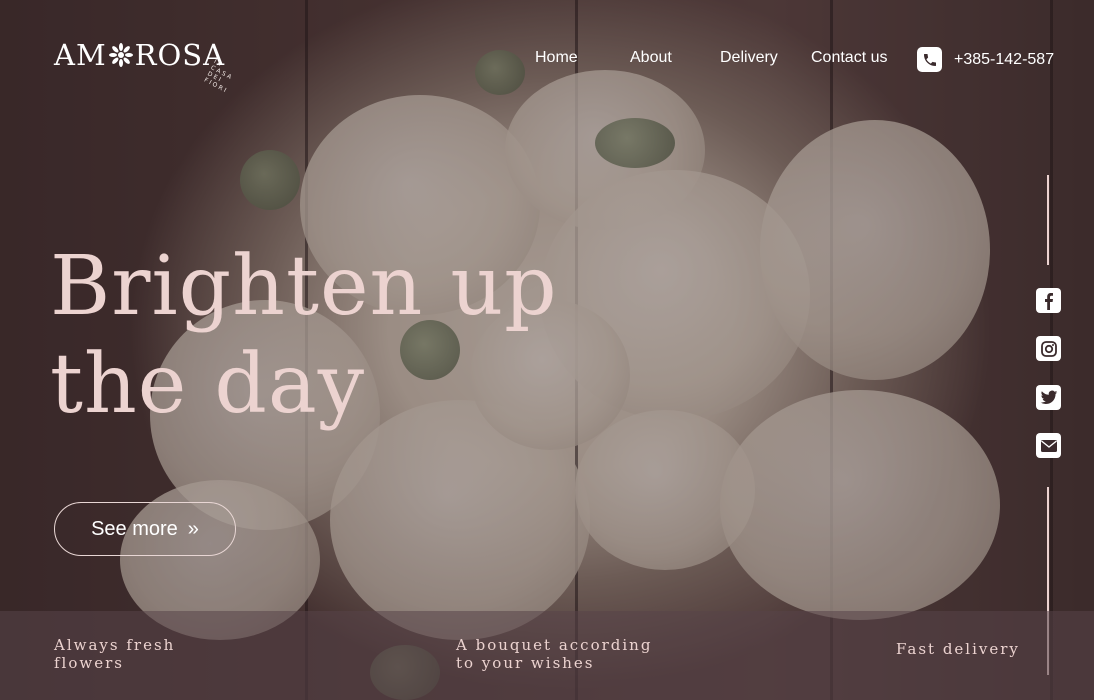  What do you see at coordinates (651, 58) in the screenshot?
I see `nav-about: About` at bounding box center [651, 58].